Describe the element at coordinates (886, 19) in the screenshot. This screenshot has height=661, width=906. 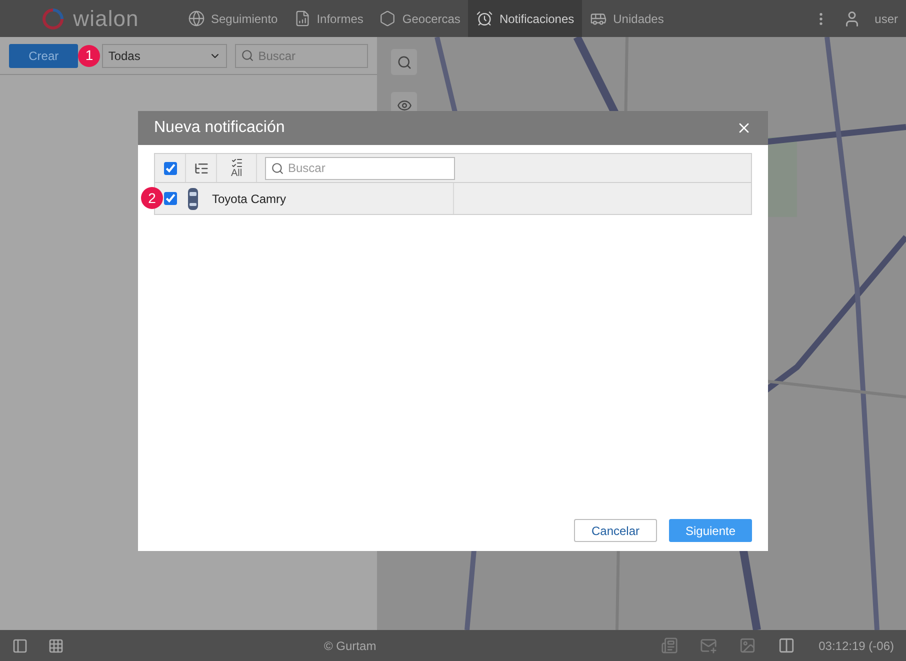
I see `user-name: user` at that location.